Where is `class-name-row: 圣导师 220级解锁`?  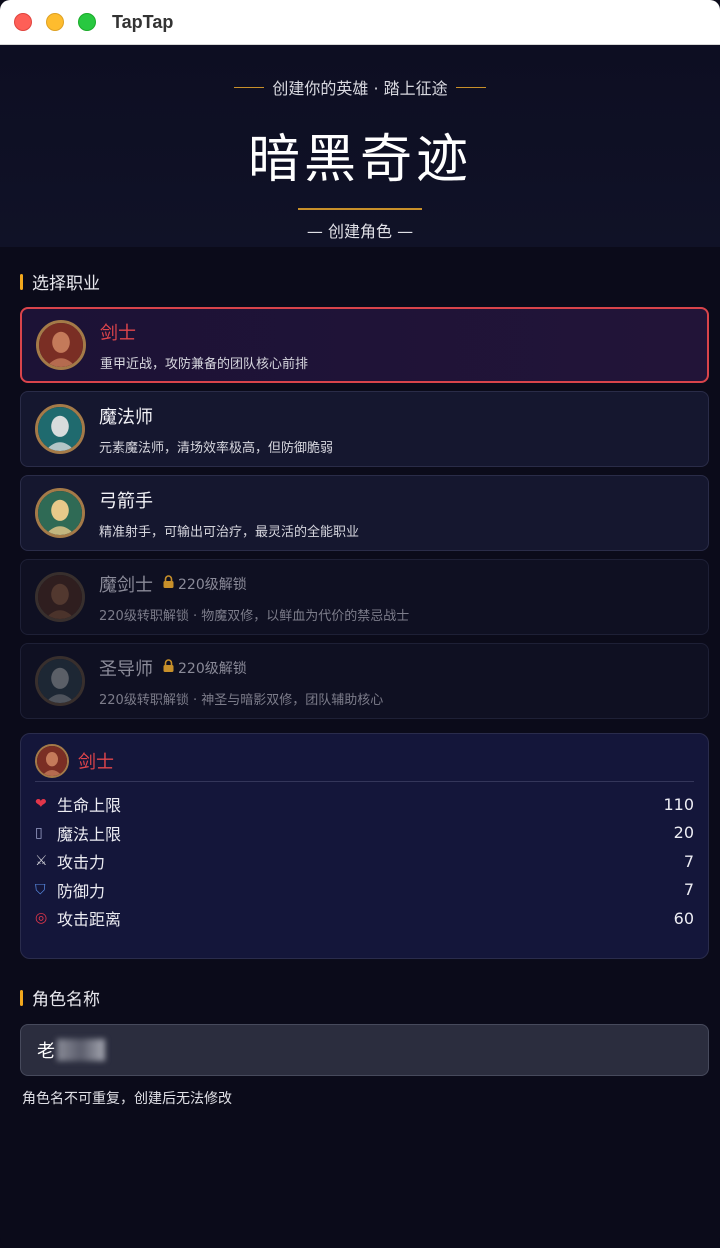
class-name-row: 圣导师 220级解锁 is located at coordinates (241, 668).